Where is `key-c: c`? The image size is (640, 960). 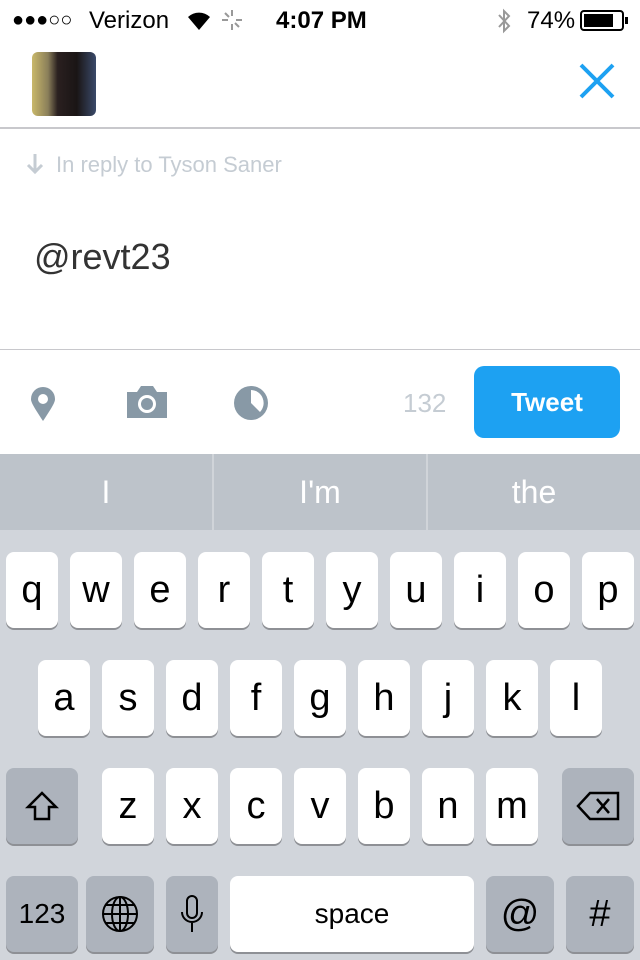 key-c: c is located at coordinates (256, 806).